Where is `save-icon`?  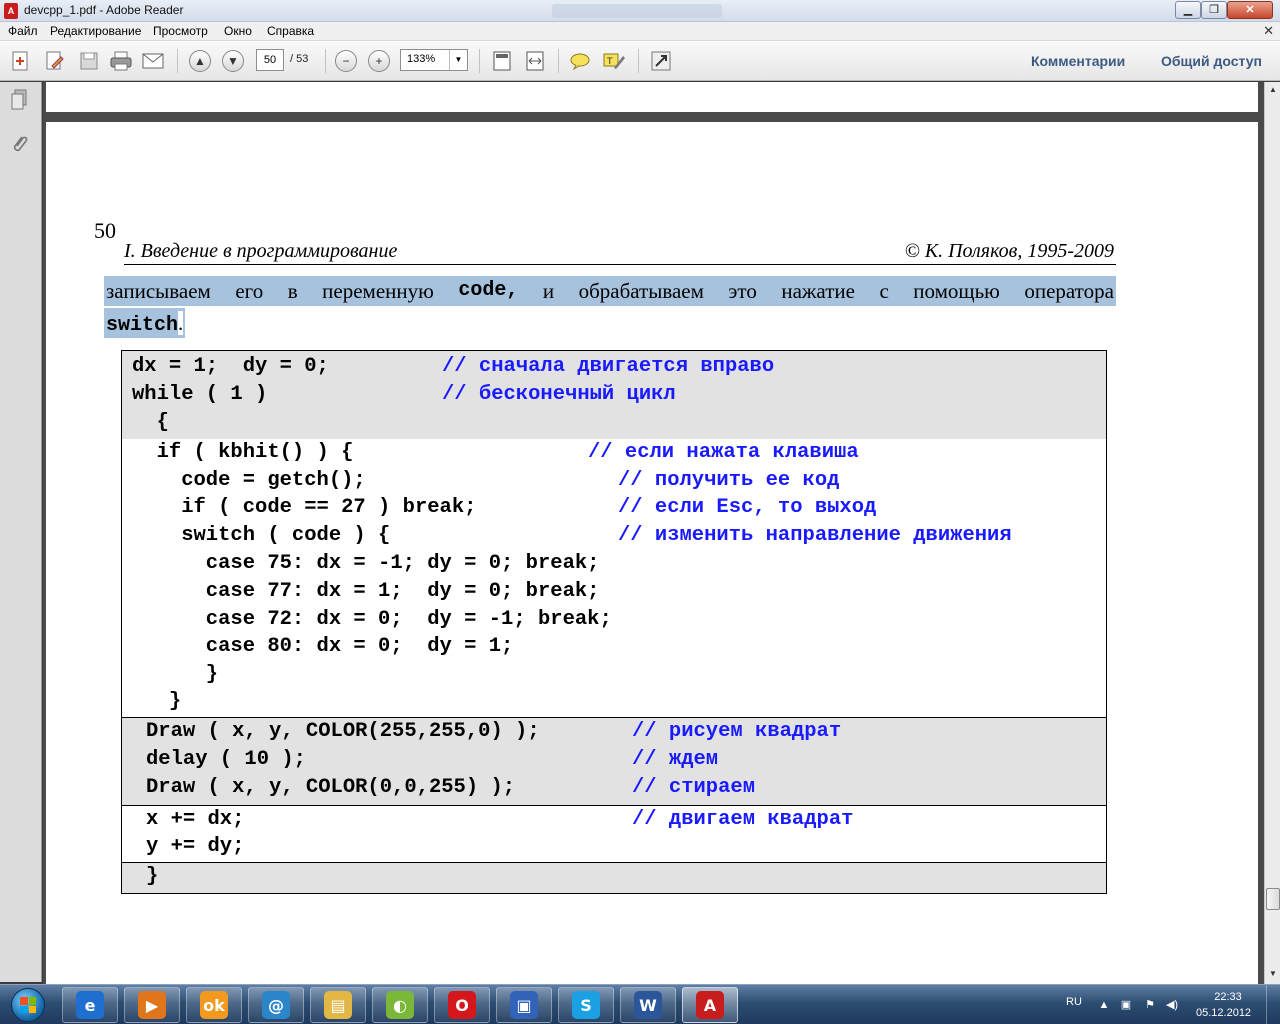 save-icon is located at coordinates (89, 61).